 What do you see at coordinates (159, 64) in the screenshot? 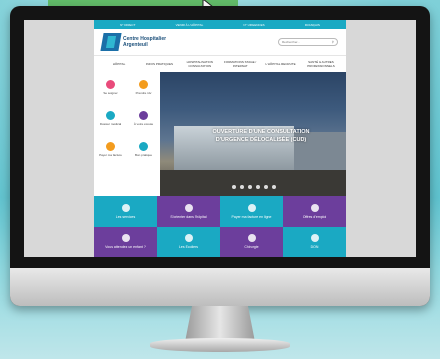
I see `nav-item: INFOS PRATIQUES` at bounding box center [159, 64].